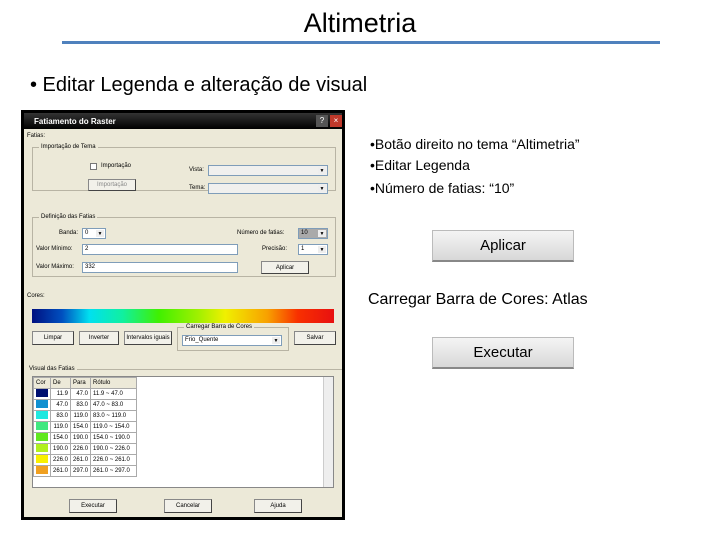 The height and width of the screenshot is (540, 720). What do you see at coordinates (313, 233) in the screenshot?
I see `slices-select: 10 ▼` at bounding box center [313, 233].